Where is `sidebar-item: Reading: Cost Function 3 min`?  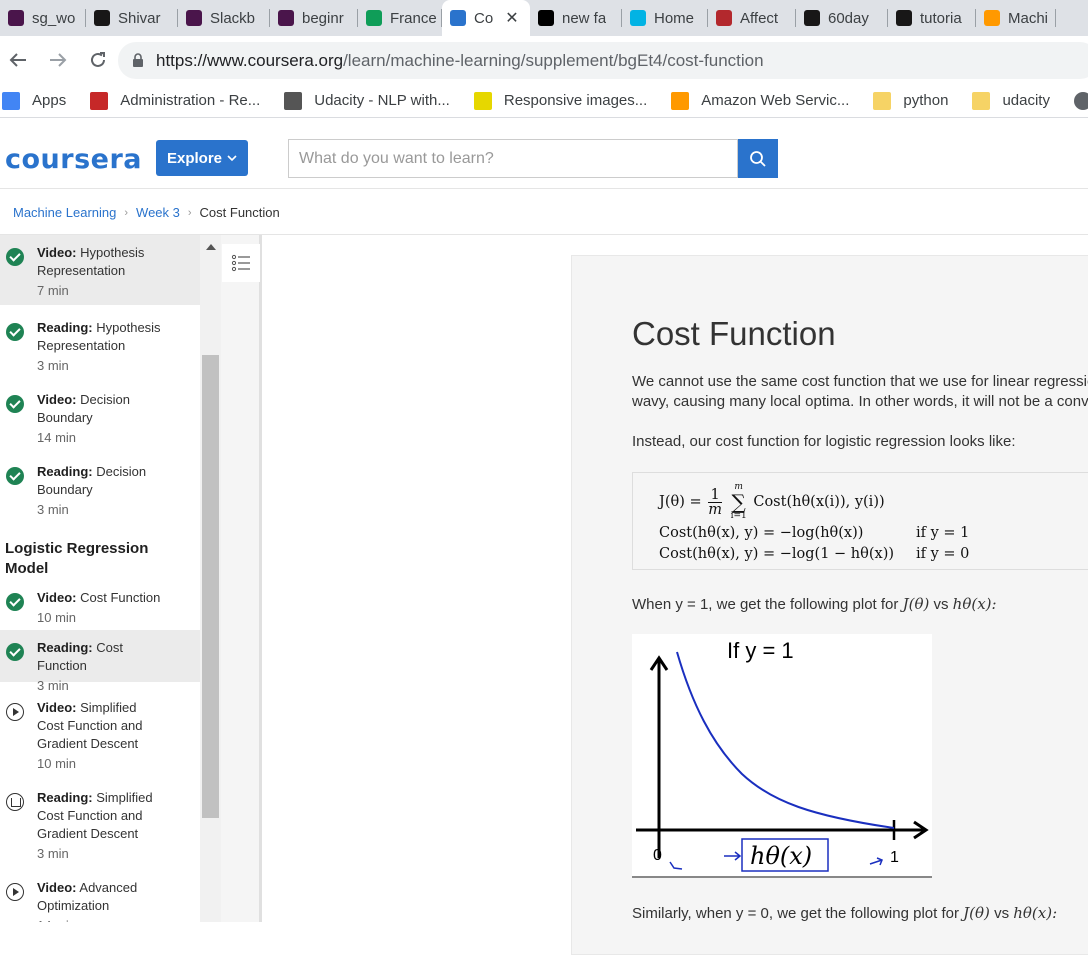
sidebar-item: Reading: Cost Function 3 min is located at coordinates (100, 661).